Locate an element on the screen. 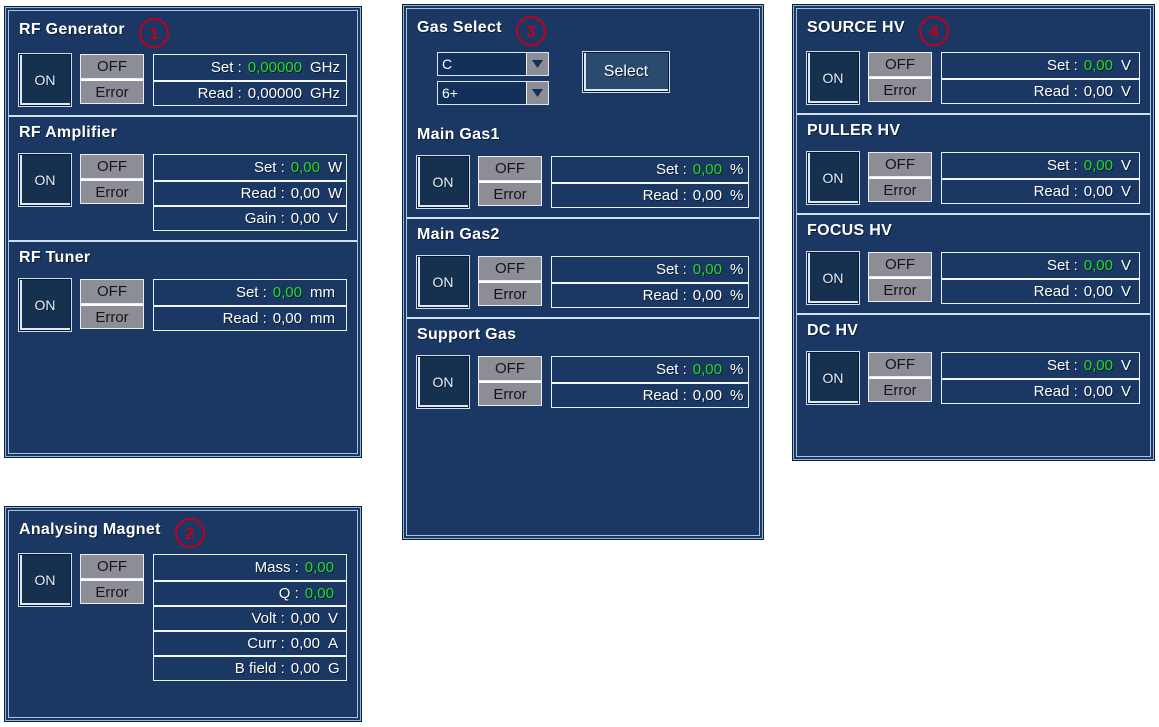 The image size is (1159, 727). readout-unit: % is located at coordinates (737, 269).